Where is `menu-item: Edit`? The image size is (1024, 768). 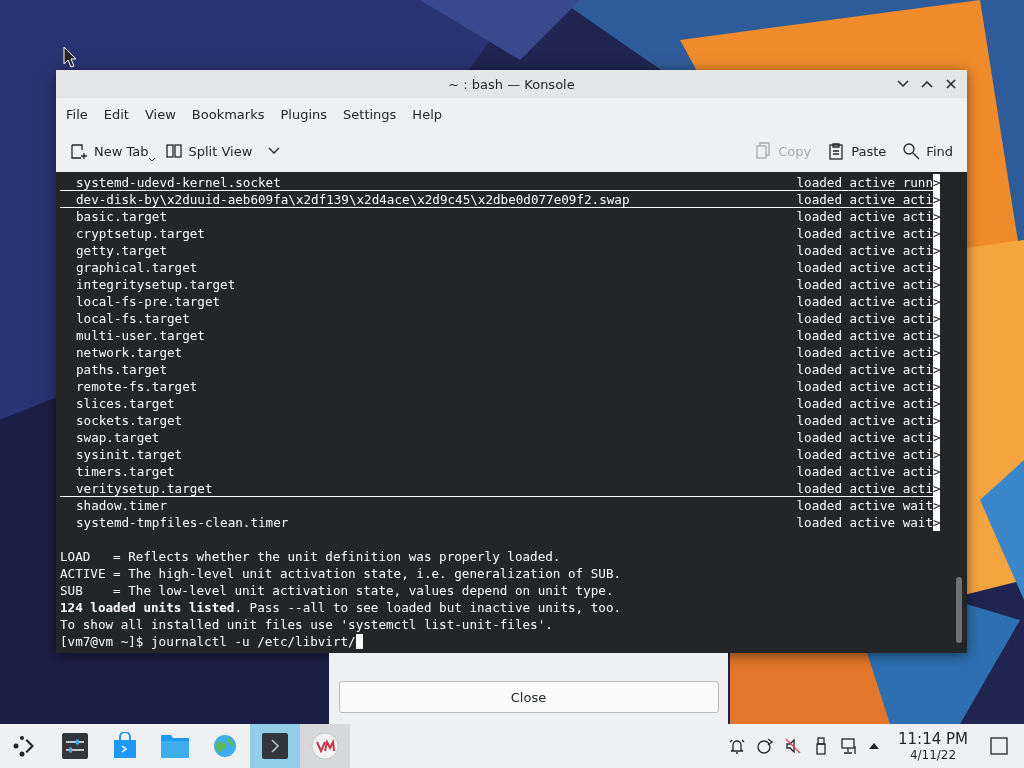 menu-item: Edit is located at coordinates (116, 114).